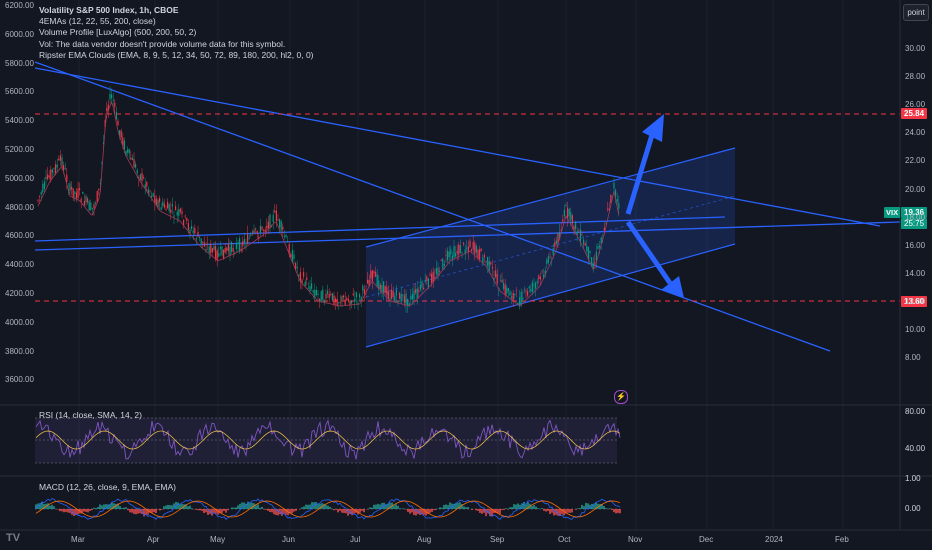 The width and height of the screenshot is (932, 550). I want to click on tradingview-logo-icon: TV, so click(13, 538).